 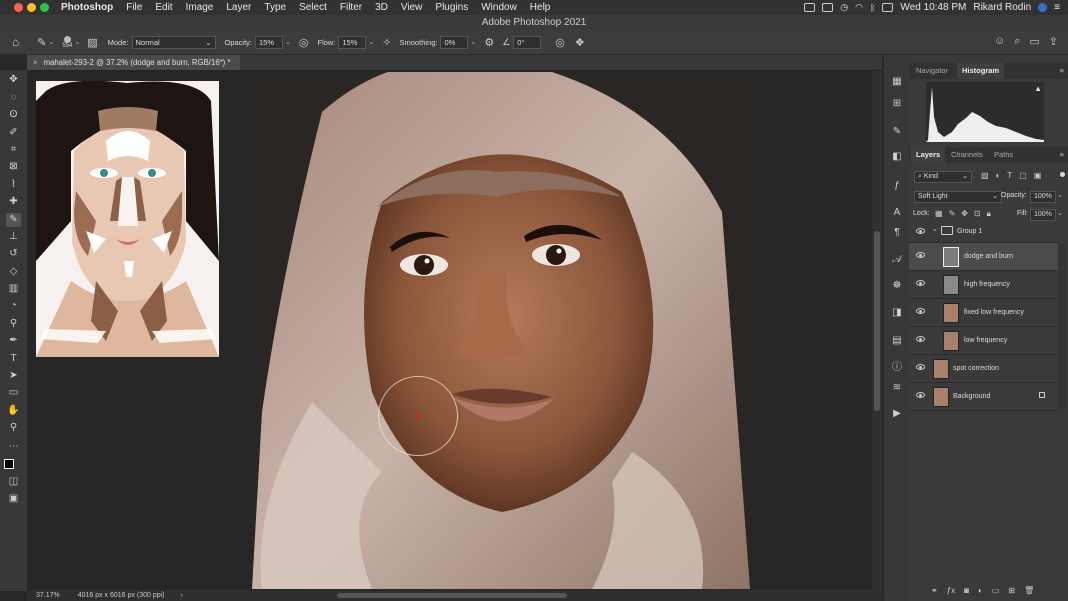 What do you see at coordinates (980, 590) in the screenshot?
I see `new-adjustment-layer-icon: ◐` at bounding box center [980, 590].